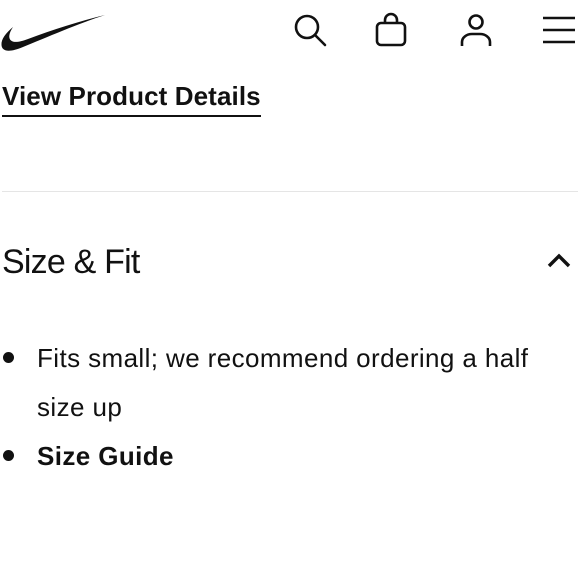  I want to click on profile-button, so click(476, 30).